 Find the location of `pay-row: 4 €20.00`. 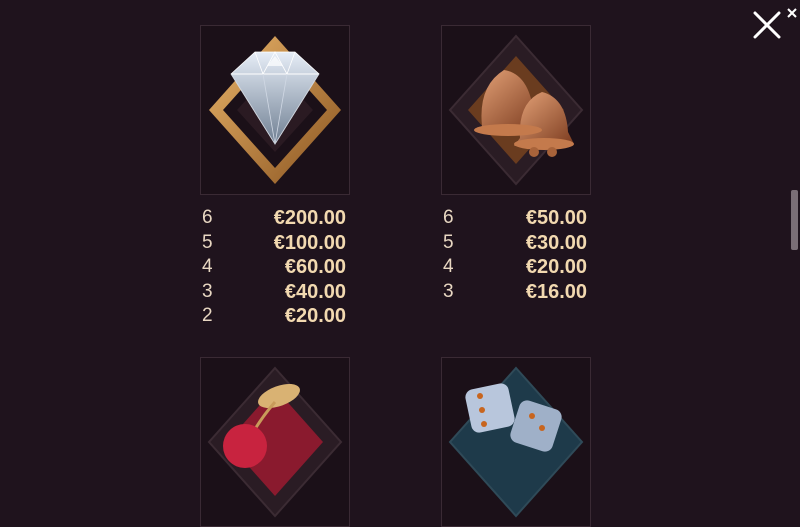

pay-row: 4 €20.00 is located at coordinates (515, 268).